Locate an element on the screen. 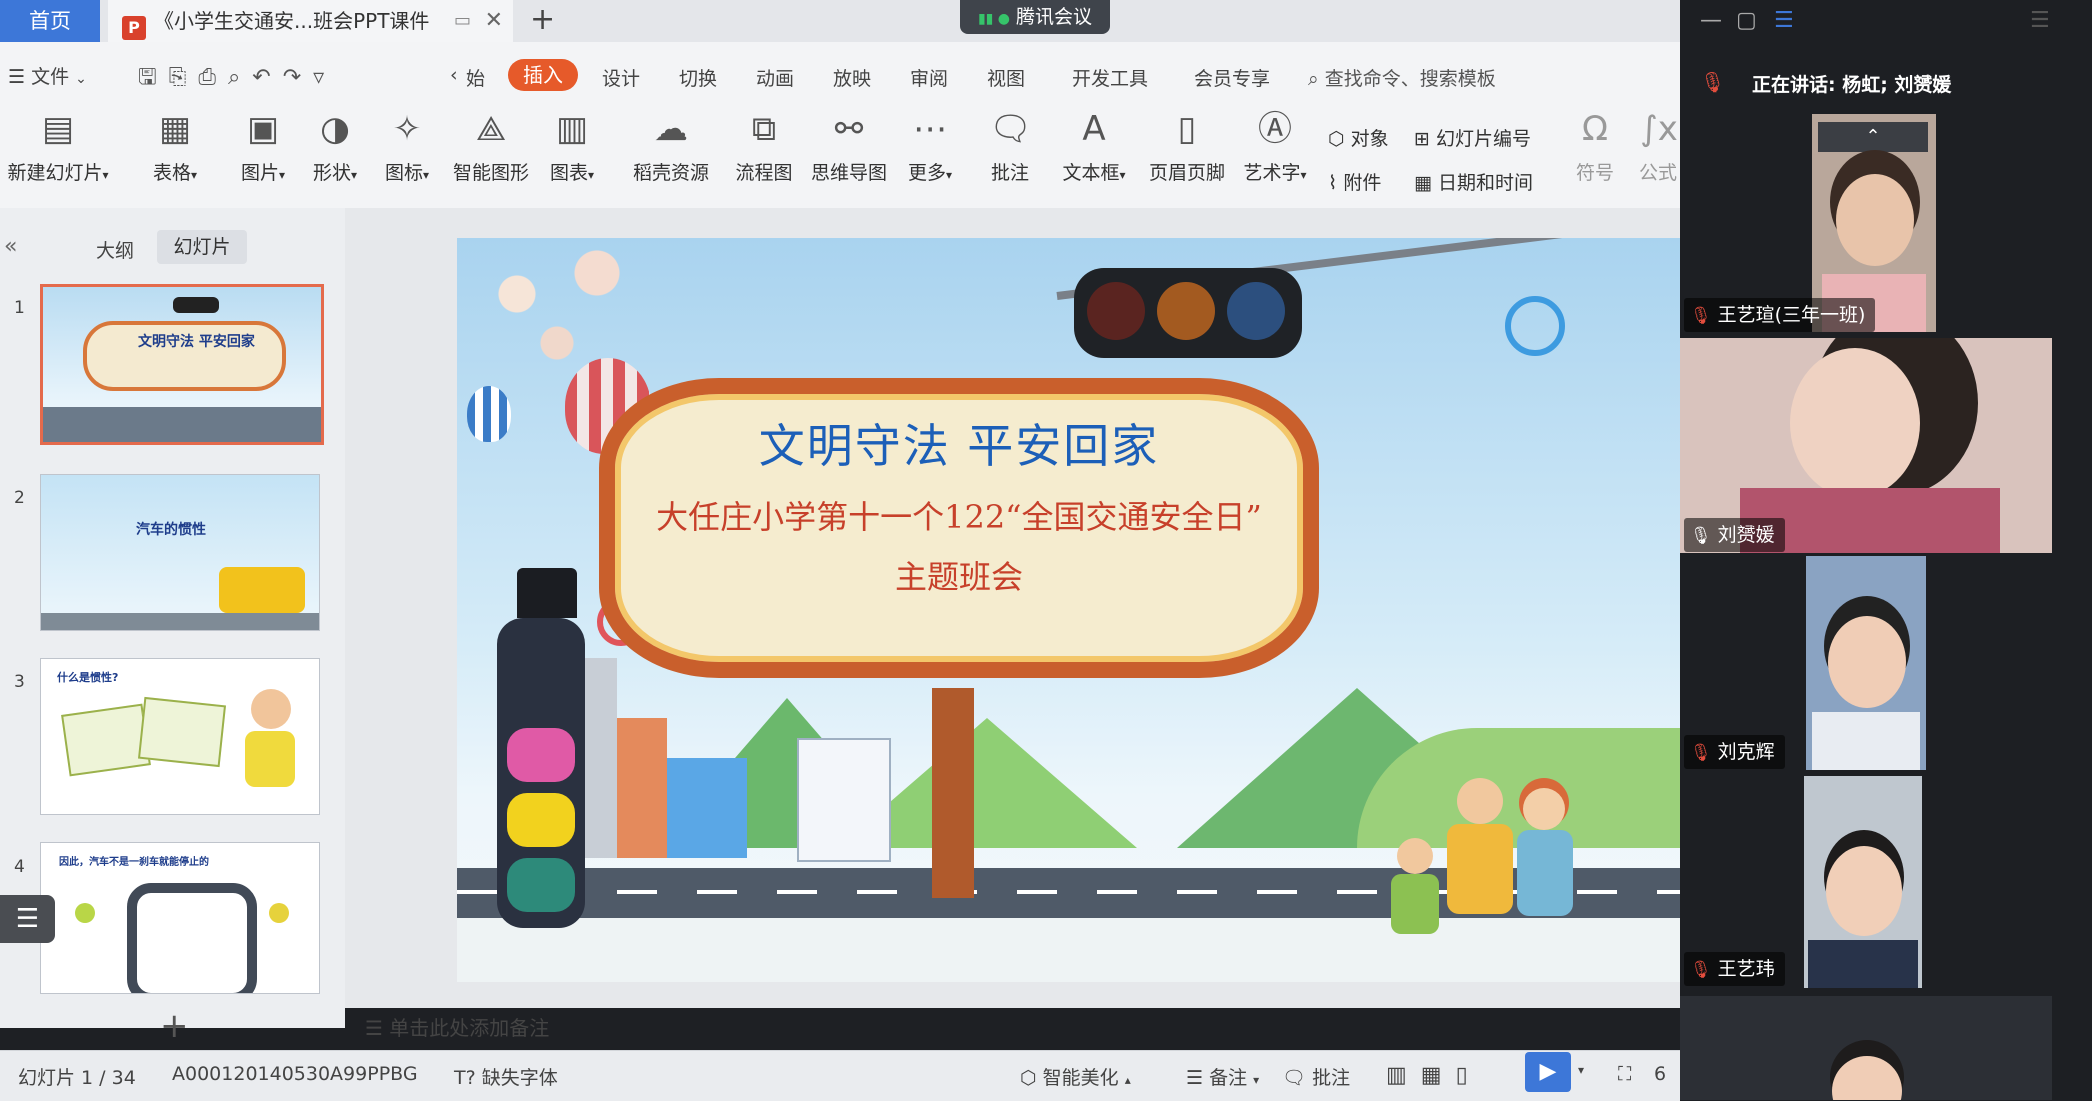 This screenshot has height=1101, width=2092. comment-button: 🗨 批注 is located at coordinates (1010, 146).